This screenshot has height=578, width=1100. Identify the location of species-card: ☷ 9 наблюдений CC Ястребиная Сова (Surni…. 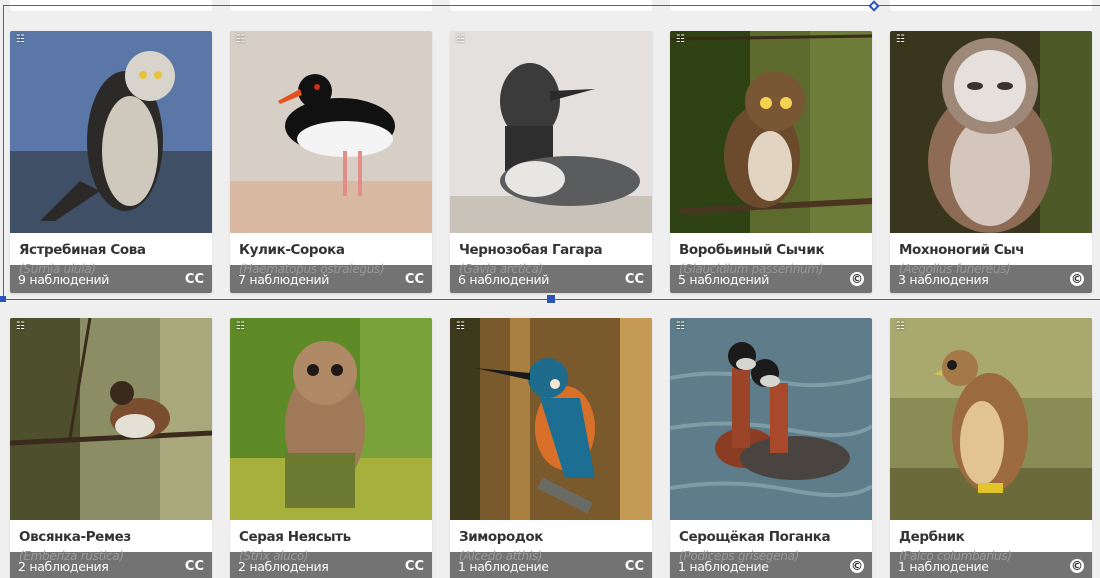
(111, 162).